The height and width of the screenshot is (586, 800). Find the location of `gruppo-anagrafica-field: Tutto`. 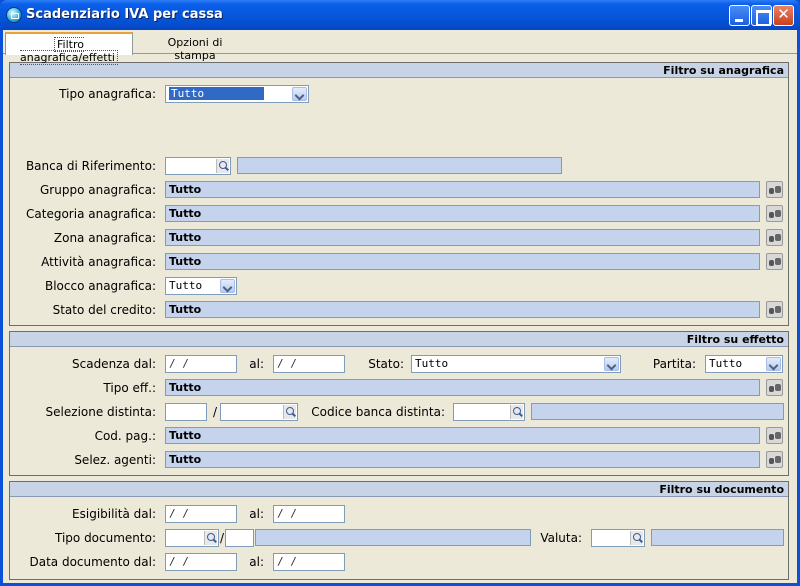

gruppo-anagrafica-field: Tutto is located at coordinates (462, 189).